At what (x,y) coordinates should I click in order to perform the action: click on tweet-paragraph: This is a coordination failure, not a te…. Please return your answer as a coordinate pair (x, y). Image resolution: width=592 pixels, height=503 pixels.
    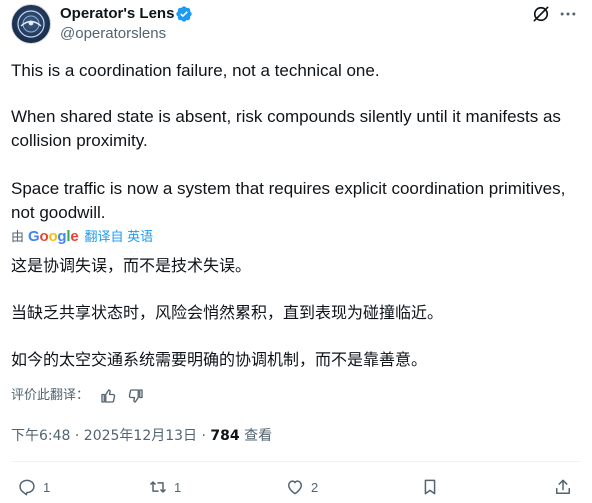
    Looking at the image, I should click on (195, 70).